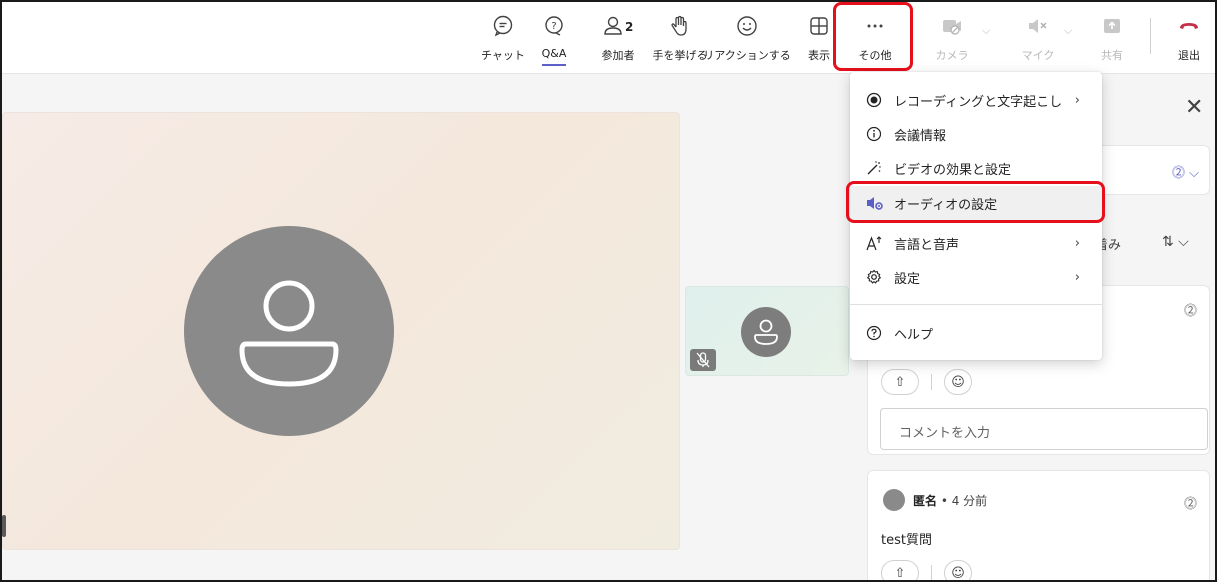  I want to click on thumbnail-avatar, so click(766, 332).